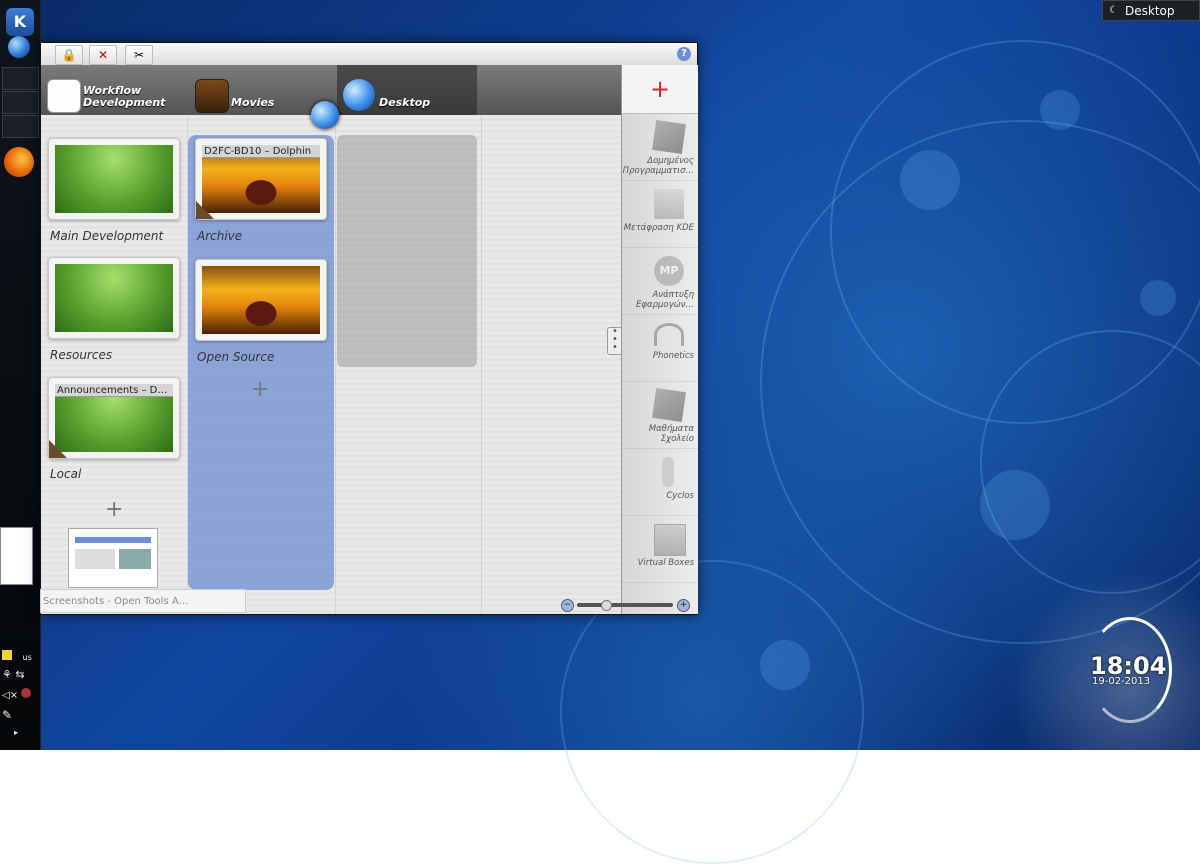 This screenshot has width=1200, height=864. I want to click on tools-icon: ✂, so click(139, 55).